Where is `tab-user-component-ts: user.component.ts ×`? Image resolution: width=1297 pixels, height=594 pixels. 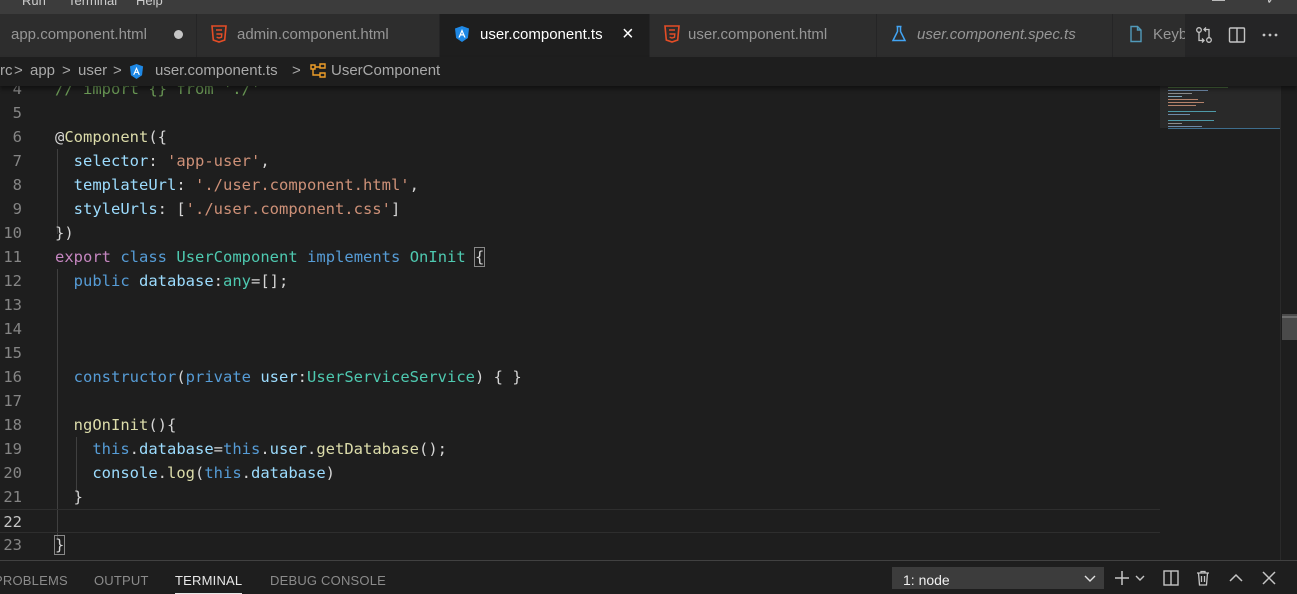
tab-user-component-ts: user.component.ts × is located at coordinates (545, 35).